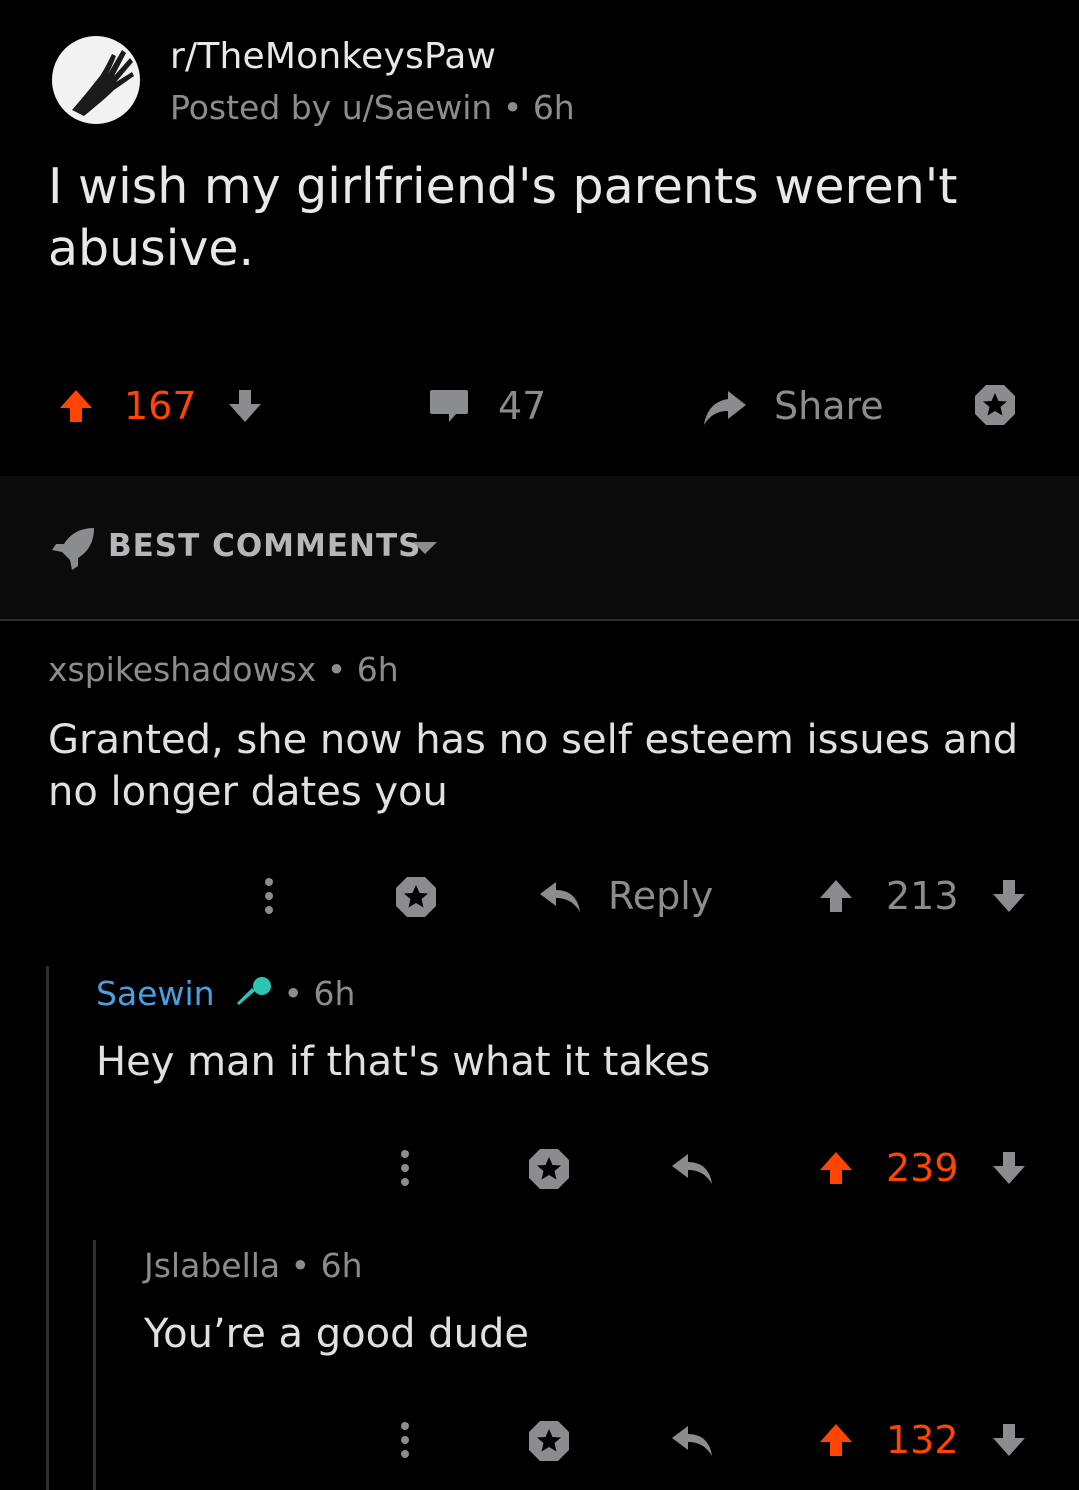 Image resolution: width=1079 pixels, height=1490 pixels. What do you see at coordinates (487, 406) in the screenshot?
I see `post-comments-button: 47` at bounding box center [487, 406].